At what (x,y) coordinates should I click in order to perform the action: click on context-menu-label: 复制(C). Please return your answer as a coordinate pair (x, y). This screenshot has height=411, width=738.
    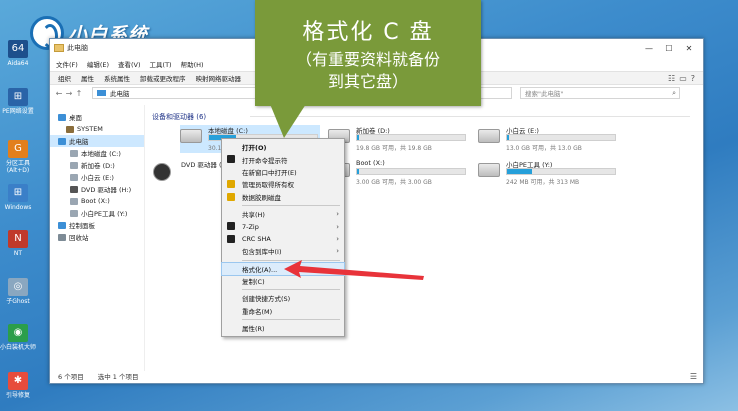
    Looking at the image, I should click on (253, 282).